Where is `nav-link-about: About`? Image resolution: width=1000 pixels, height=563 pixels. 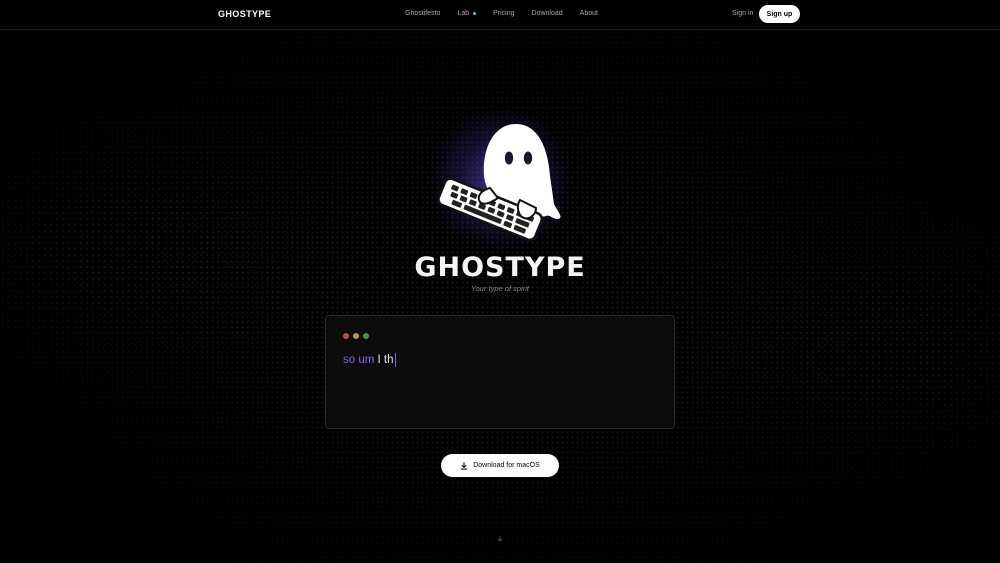
nav-link-about: About is located at coordinates (589, 13).